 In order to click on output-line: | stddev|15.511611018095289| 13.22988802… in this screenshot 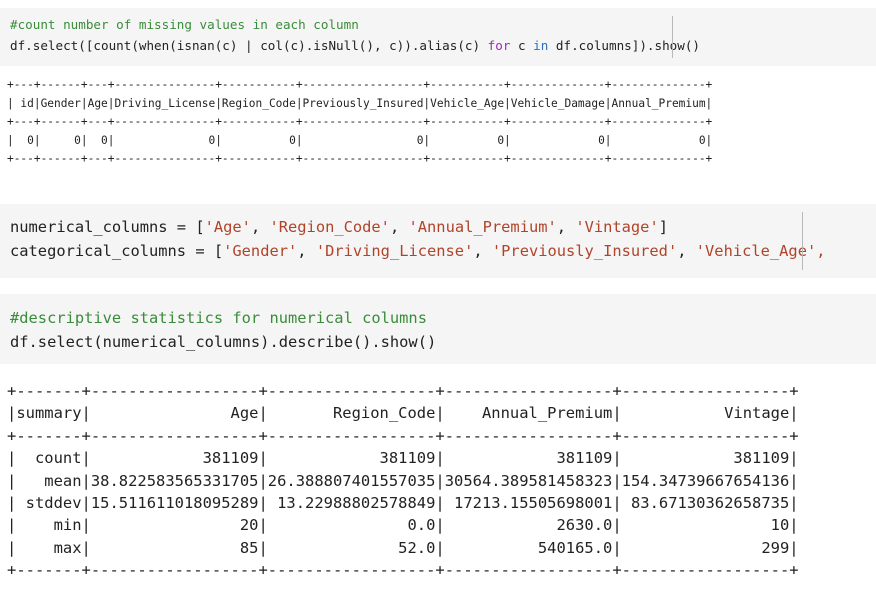, I will do `click(403, 503)`.